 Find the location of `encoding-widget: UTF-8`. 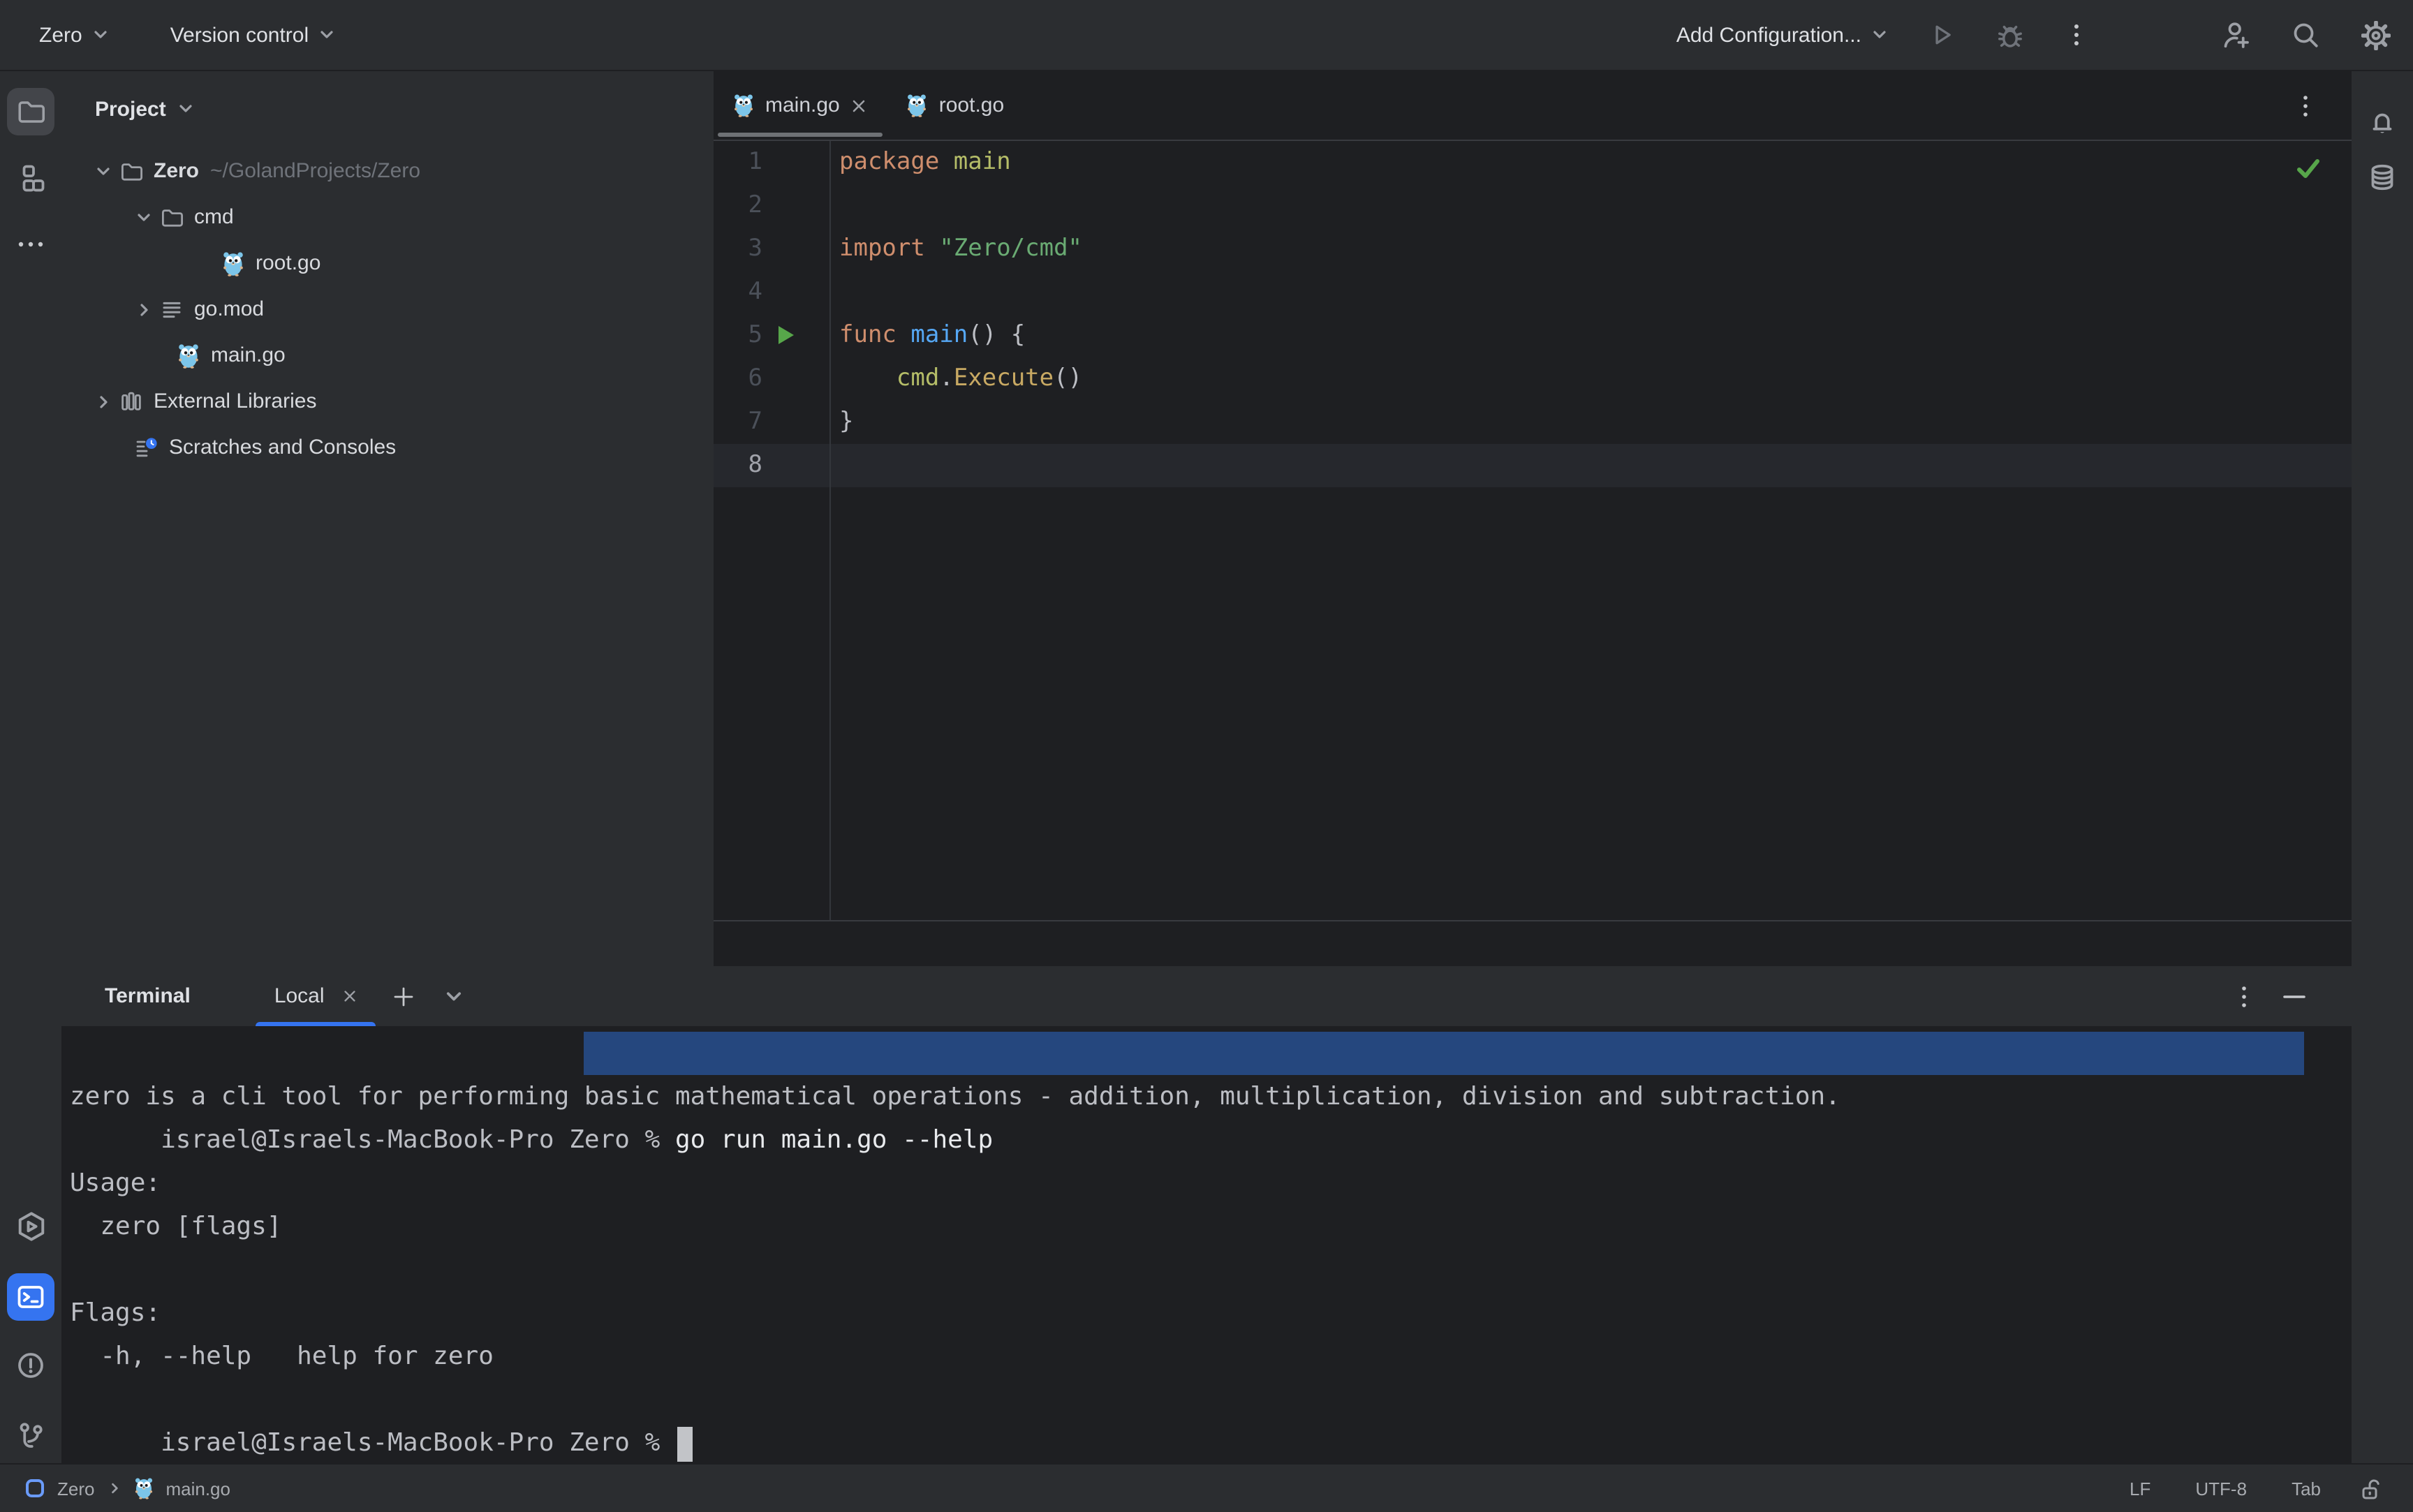

encoding-widget: UTF-8 is located at coordinates (2221, 1488).